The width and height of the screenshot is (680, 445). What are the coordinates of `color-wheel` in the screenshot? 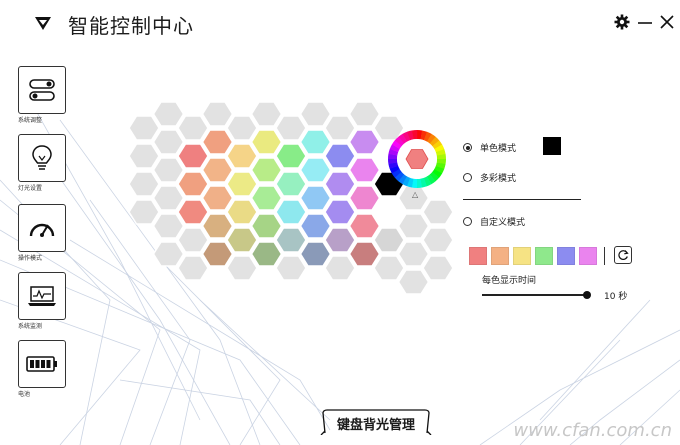 It's located at (417, 159).